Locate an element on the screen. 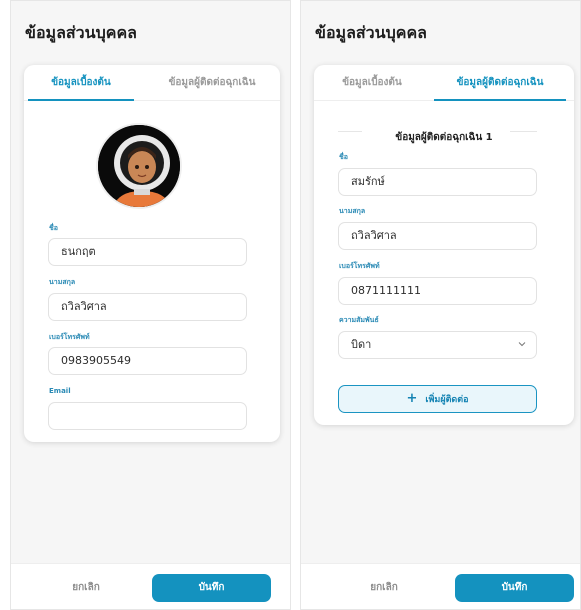 The image size is (581, 610). first-name-field: สมรักษ์ is located at coordinates (437, 182).